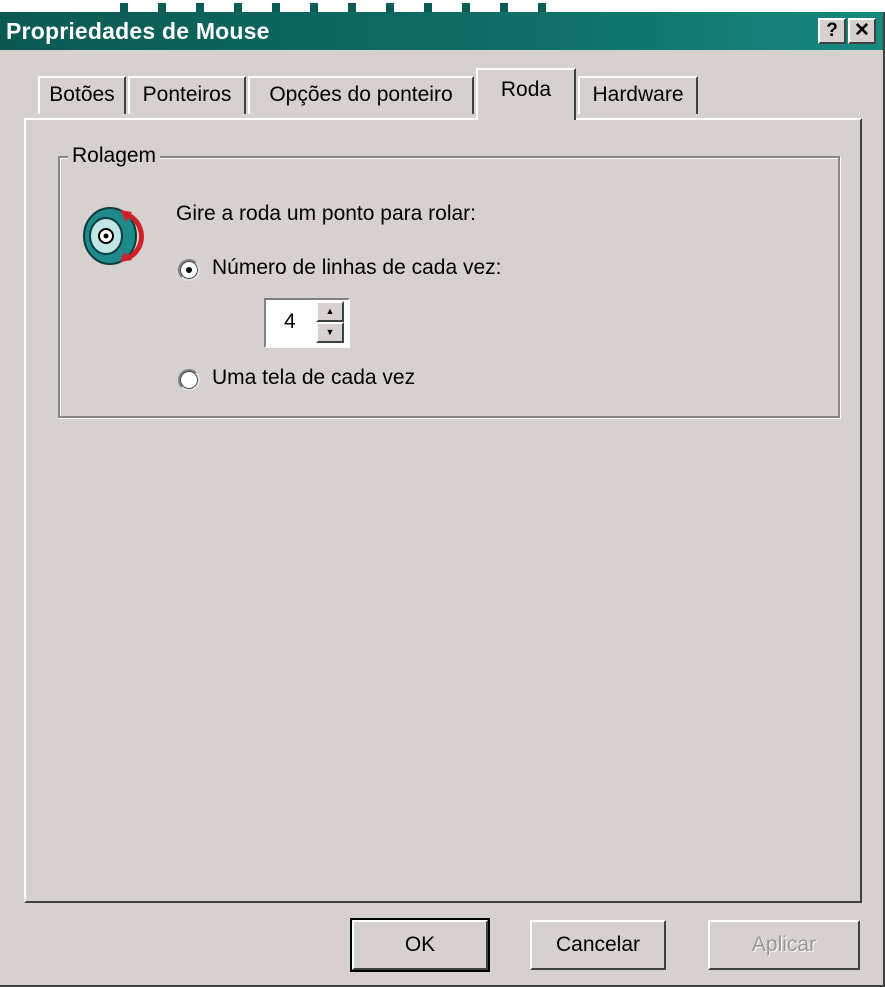 The image size is (885, 987). I want to click on tab-label: Roda, so click(526, 89).